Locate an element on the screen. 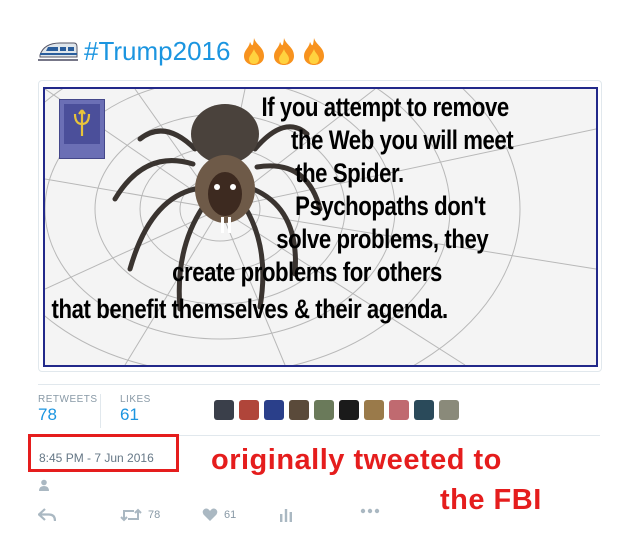 The width and height of the screenshot is (637, 556). train-icon is located at coordinates (58, 51).